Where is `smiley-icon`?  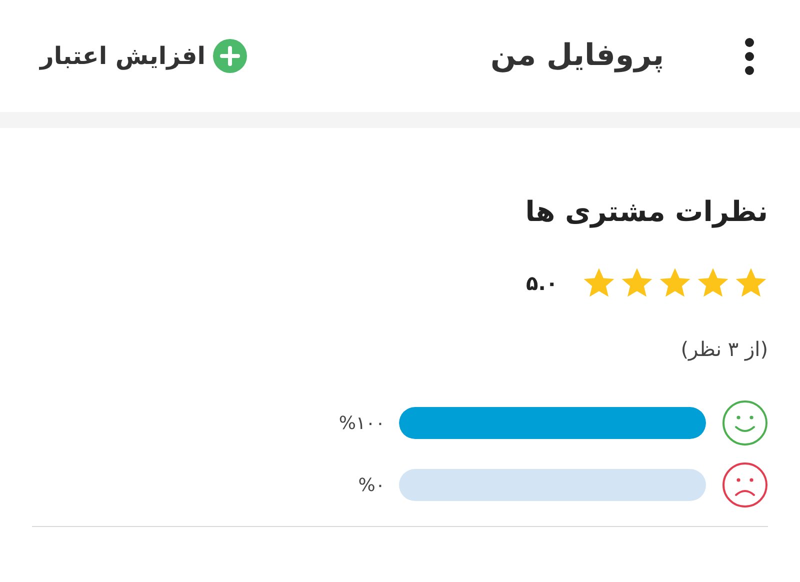
smiley-icon is located at coordinates (745, 423).